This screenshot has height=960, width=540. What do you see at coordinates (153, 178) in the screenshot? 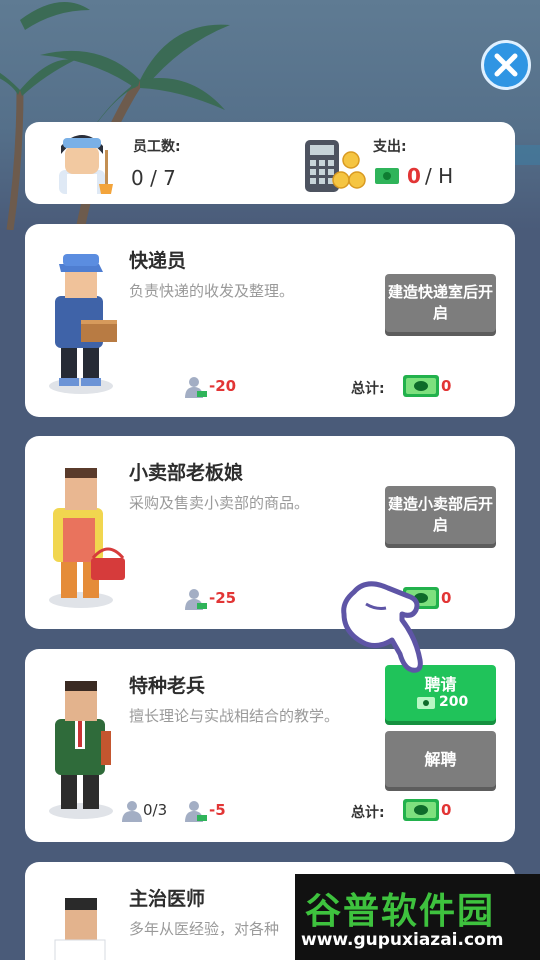
I see `staff-count: 0 / 7` at bounding box center [153, 178].